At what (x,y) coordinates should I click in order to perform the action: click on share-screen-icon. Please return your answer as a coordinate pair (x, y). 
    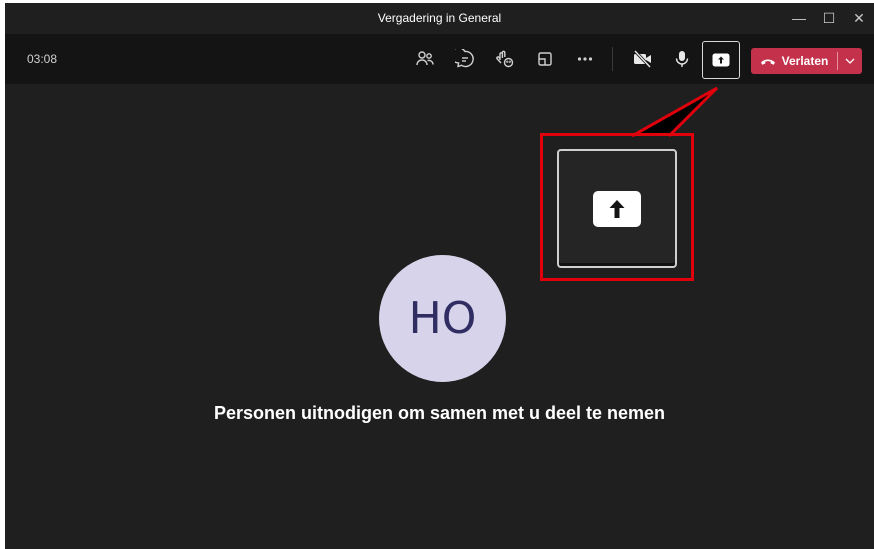
    Looking at the image, I should click on (617, 208).